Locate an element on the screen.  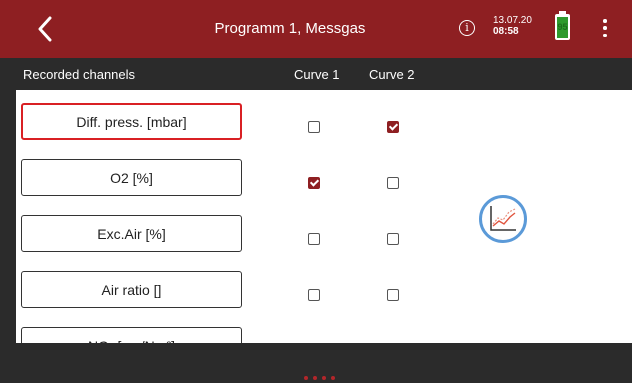
date-time: 13.07.20 08:58 is located at coordinates (512, 26).